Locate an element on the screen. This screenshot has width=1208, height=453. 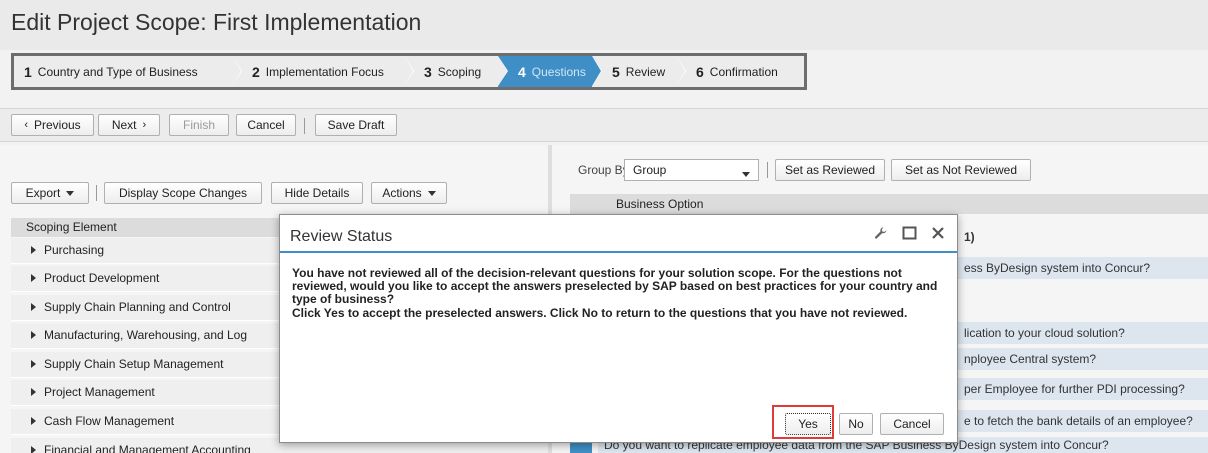
question-text: lication to your cloud solution? is located at coordinates (1044, 333).